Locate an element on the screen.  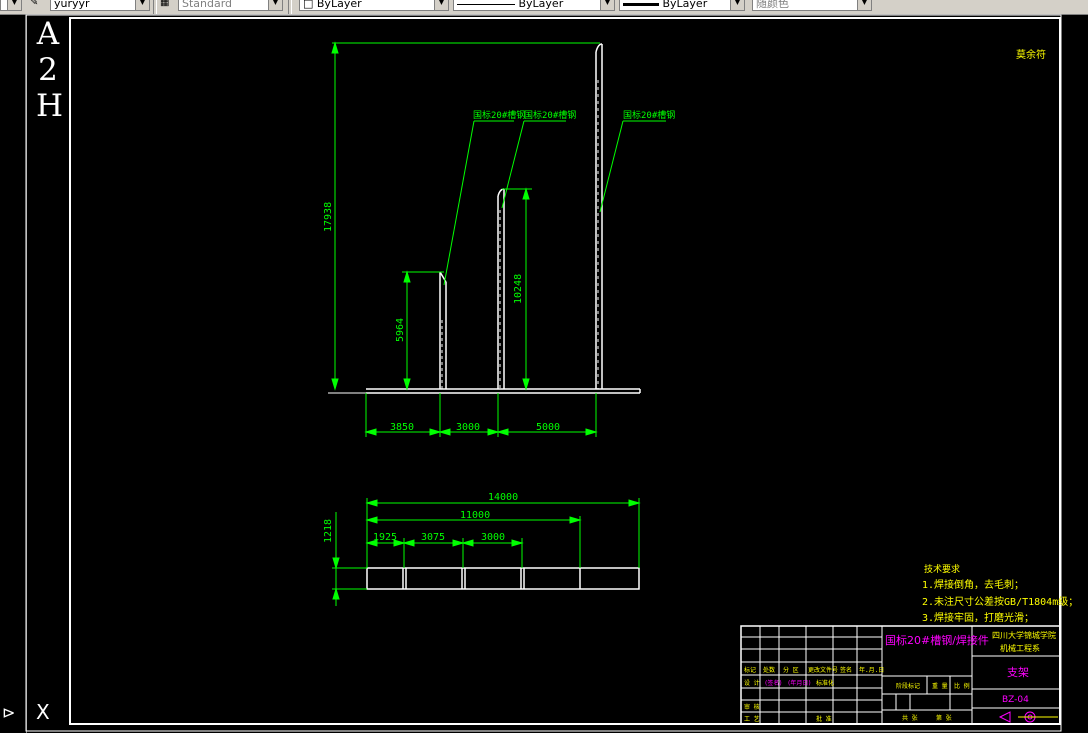
svg-text: 标准化 is located at coordinates (825, 683).